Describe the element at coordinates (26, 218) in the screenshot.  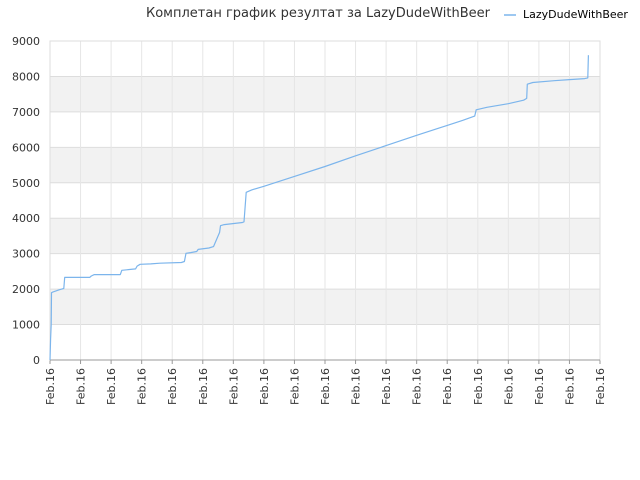
I see `y-tick-label: 4000` at that location.